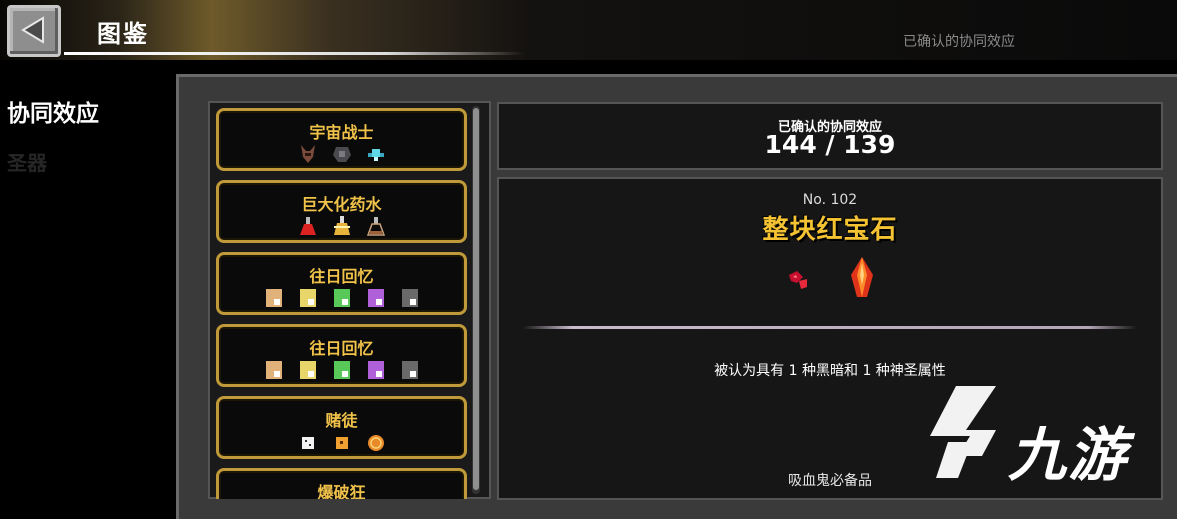 The image size is (1177, 519). I want to click on orange-dice-icon, so click(341, 443).